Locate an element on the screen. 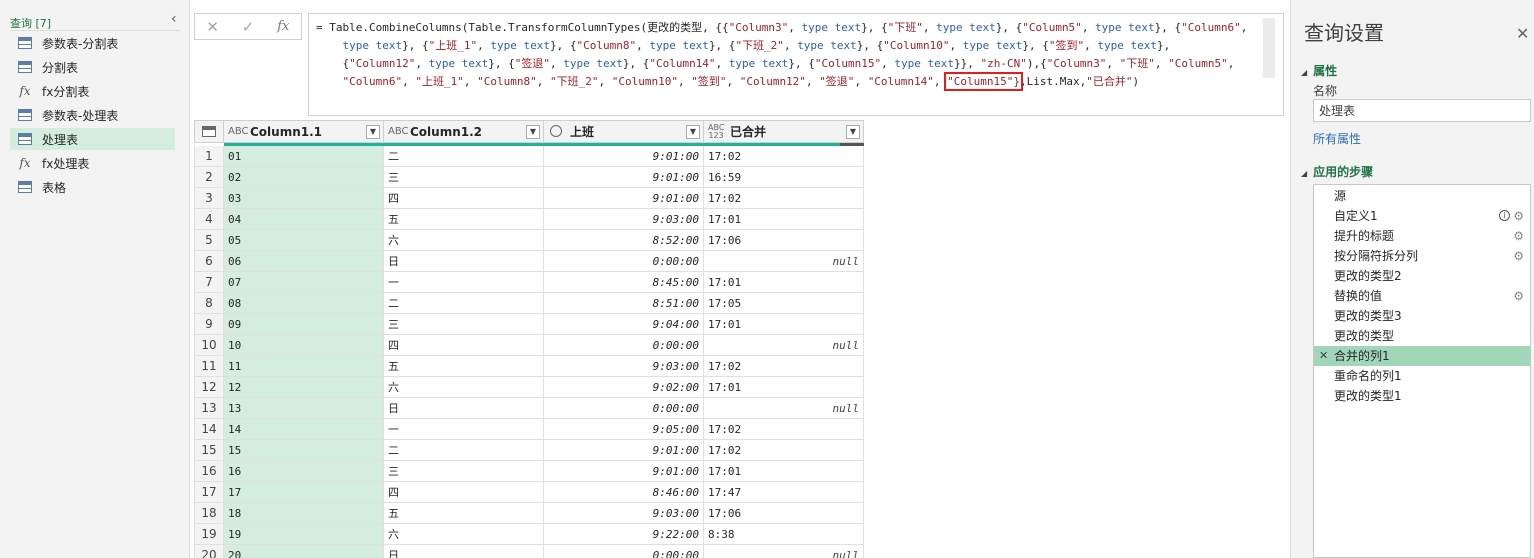  row-number: 2 is located at coordinates (209, 177).